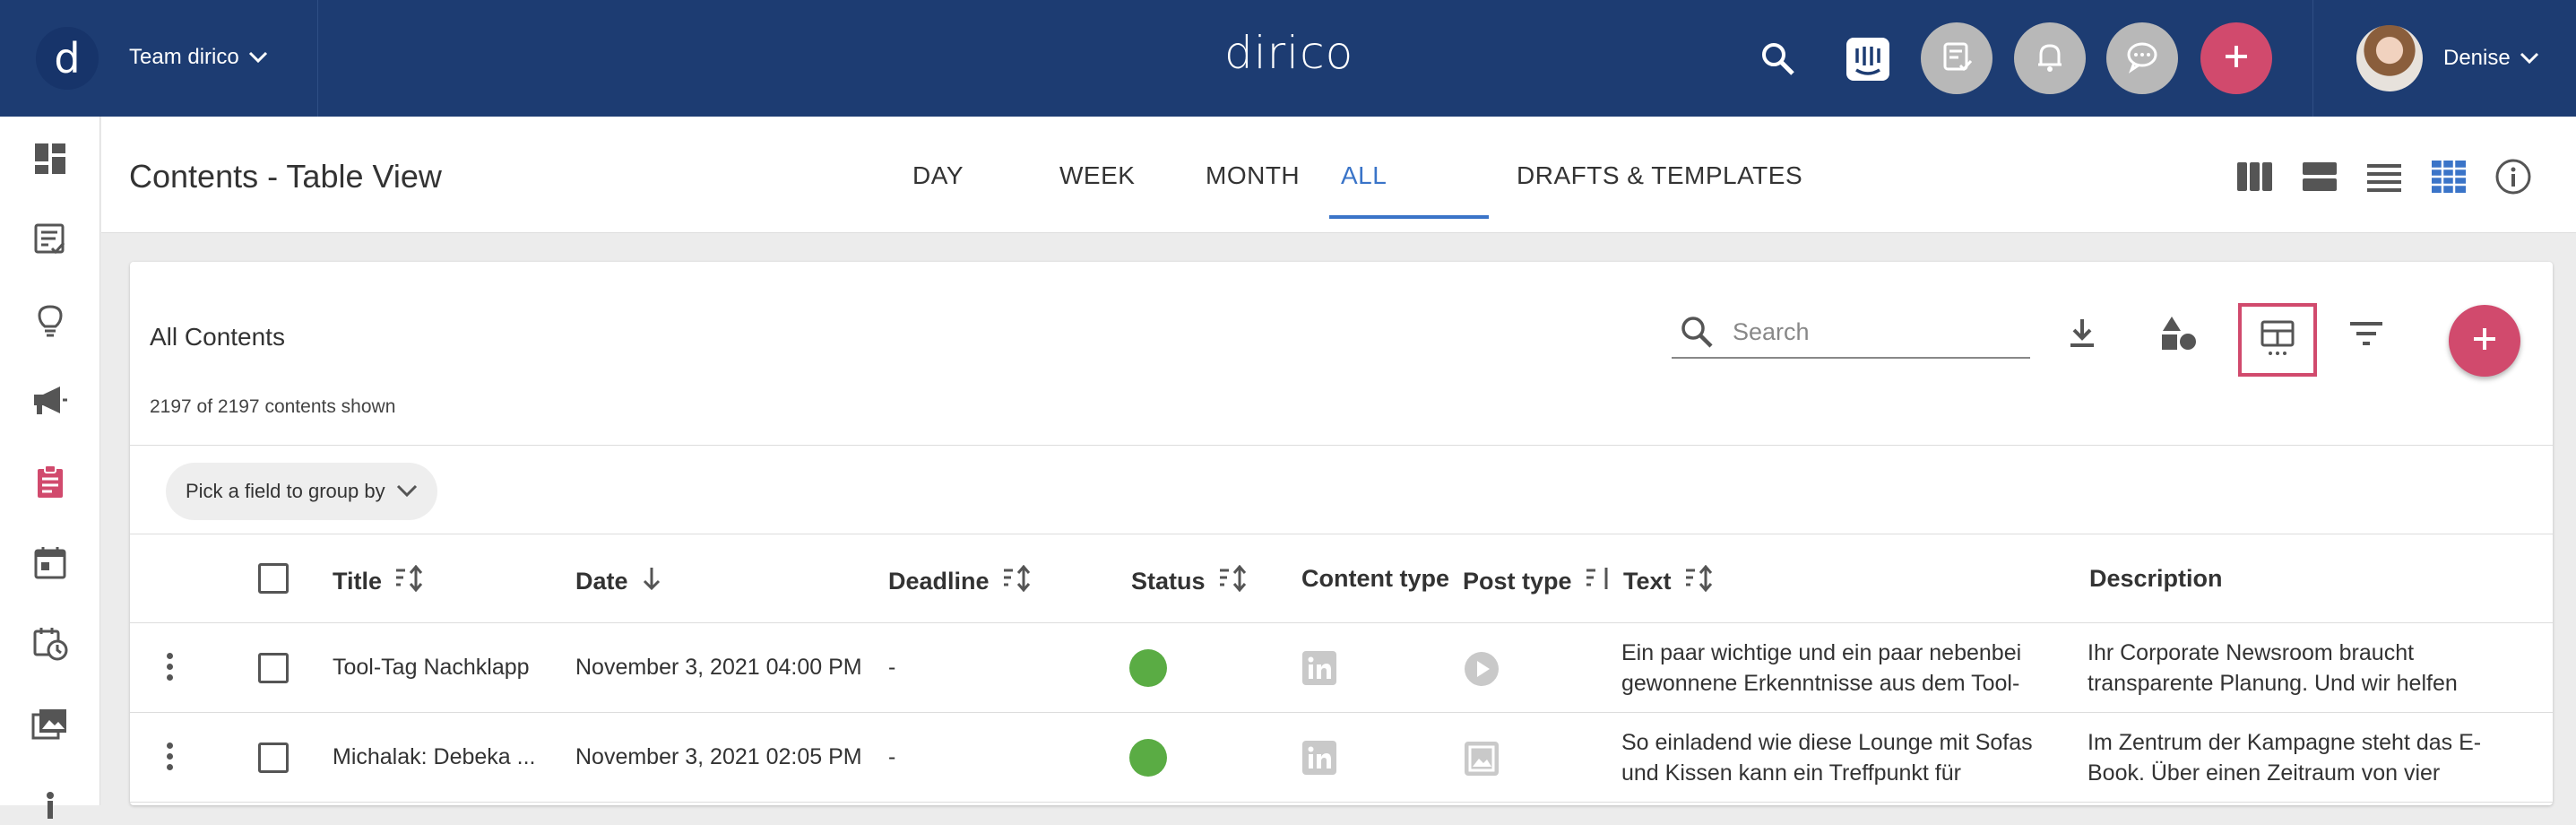 The width and height of the screenshot is (2576, 825). I want to click on group-by-selector: Pick a field to group by, so click(301, 491).